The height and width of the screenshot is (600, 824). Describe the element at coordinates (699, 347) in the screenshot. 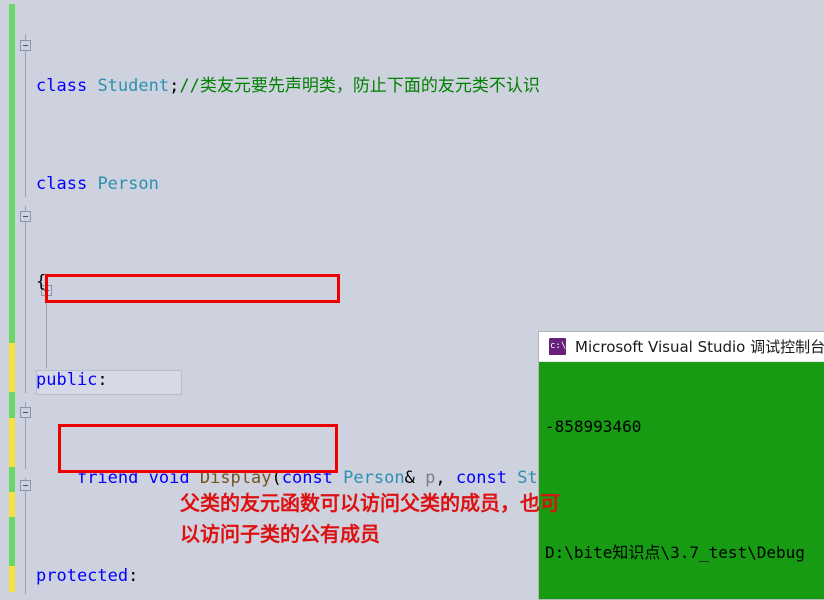

I see `console-title: Microsoft Visual Studio 调试控制台` at that location.